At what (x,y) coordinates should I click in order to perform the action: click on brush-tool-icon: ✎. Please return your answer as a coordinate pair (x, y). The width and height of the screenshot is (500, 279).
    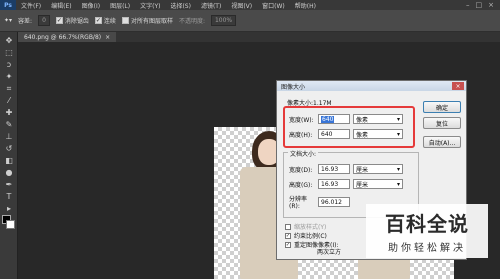
    Looking at the image, I should click on (9, 124).